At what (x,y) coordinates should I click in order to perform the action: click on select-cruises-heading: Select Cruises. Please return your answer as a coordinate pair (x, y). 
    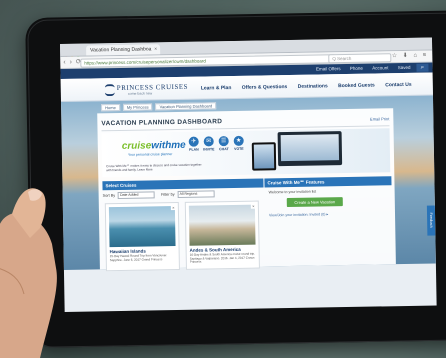
    Looking at the image, I should click on (183, 184).